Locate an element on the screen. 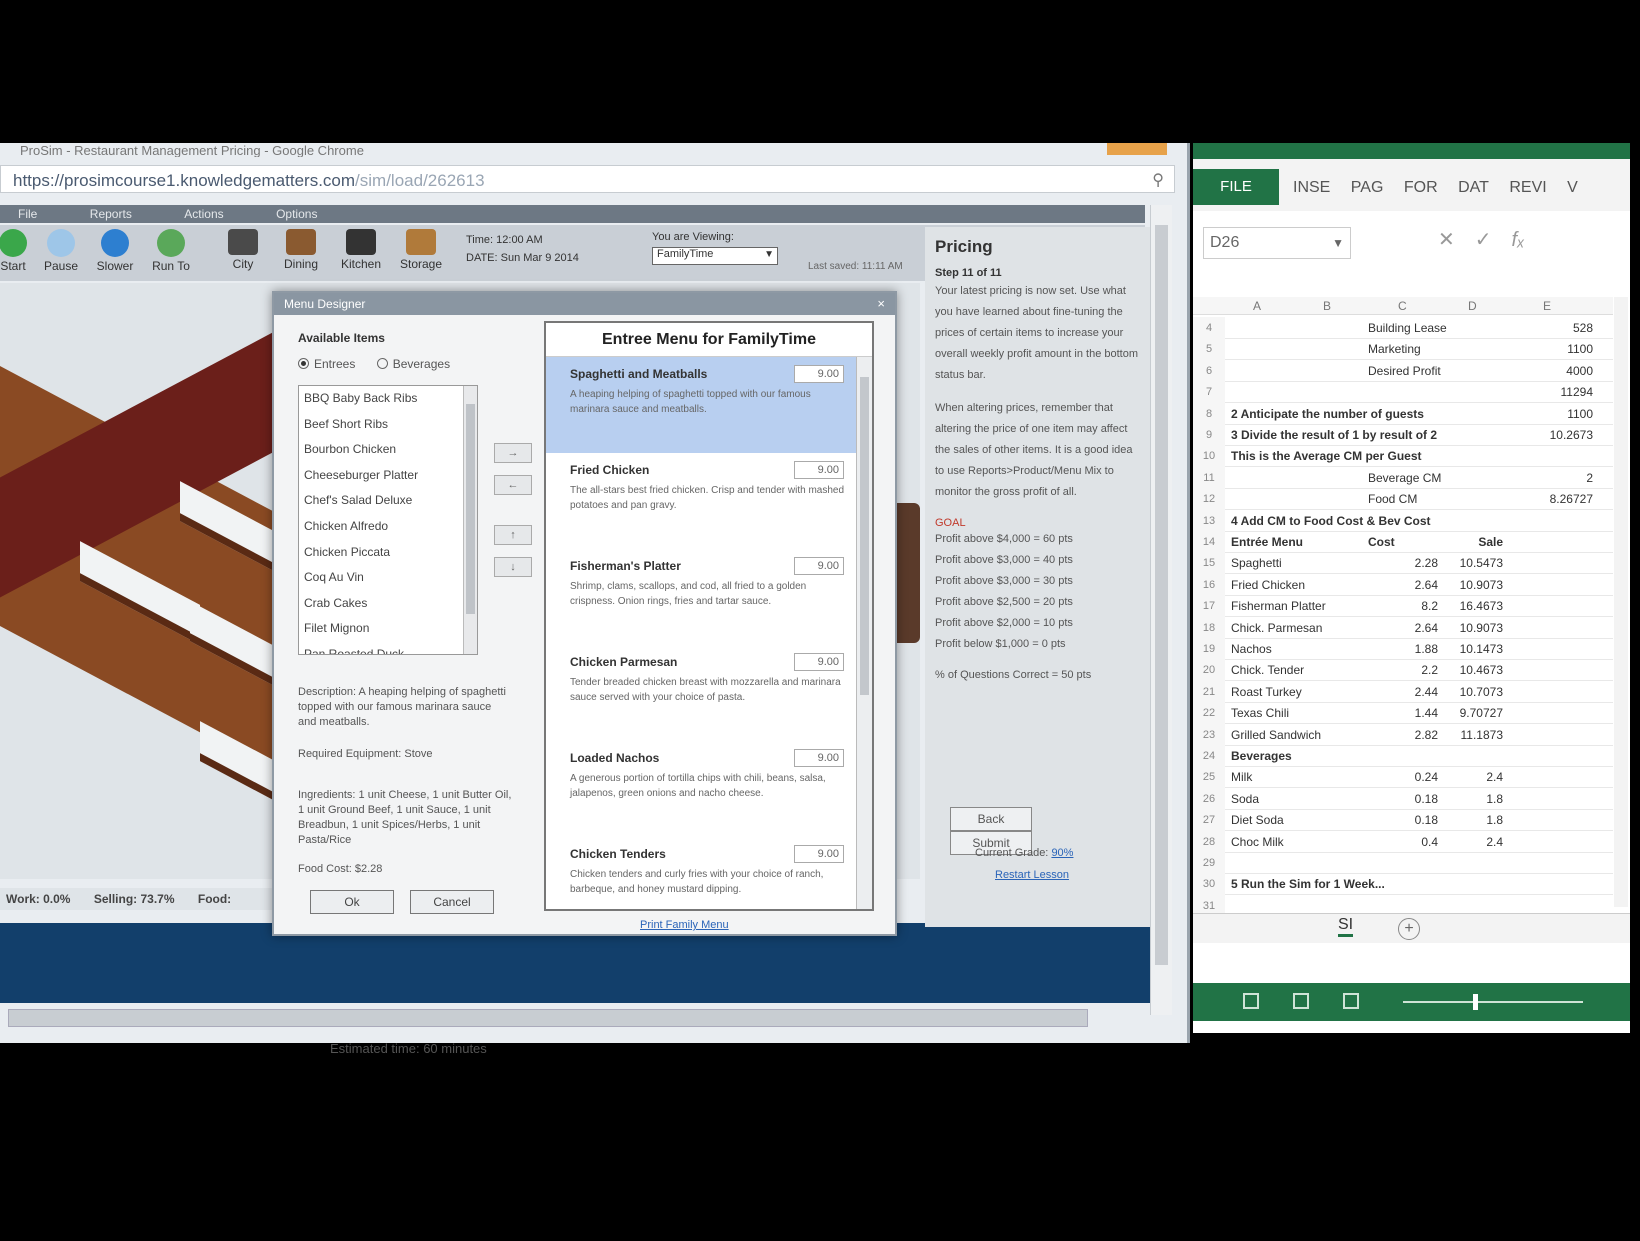 Image resolution: width=1640 pixels, height=1241 pixels. table-row: 10 This is the Average CM per Guest is located at coordinates (1403, 456).